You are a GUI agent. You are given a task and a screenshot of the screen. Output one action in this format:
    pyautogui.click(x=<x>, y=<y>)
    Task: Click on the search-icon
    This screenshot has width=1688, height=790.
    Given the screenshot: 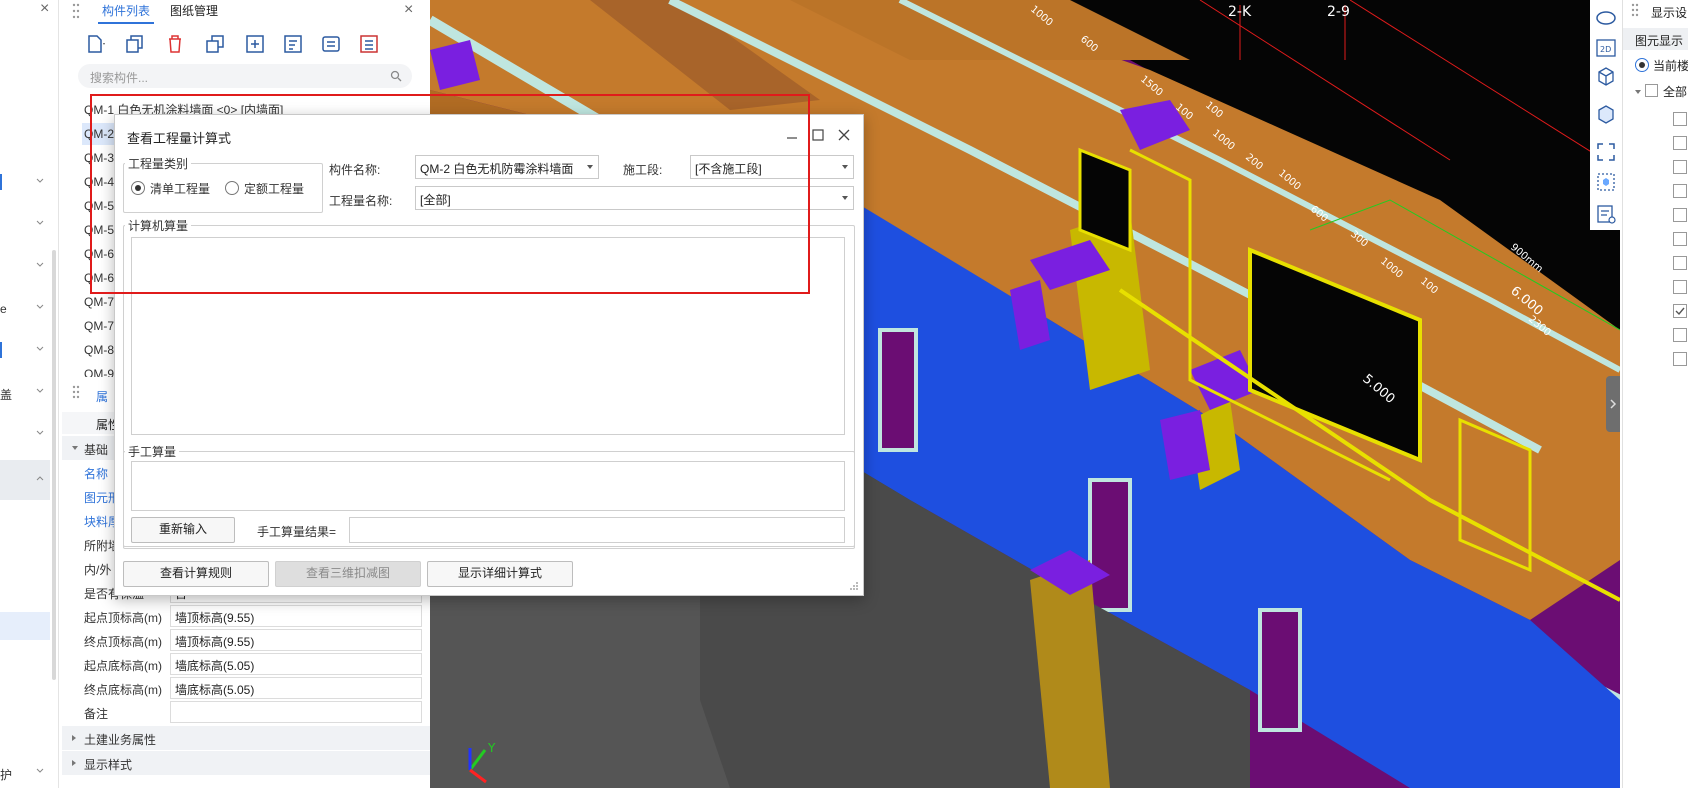 What is the action you would take?
    pyautogui.click(x=396, y=76)
    